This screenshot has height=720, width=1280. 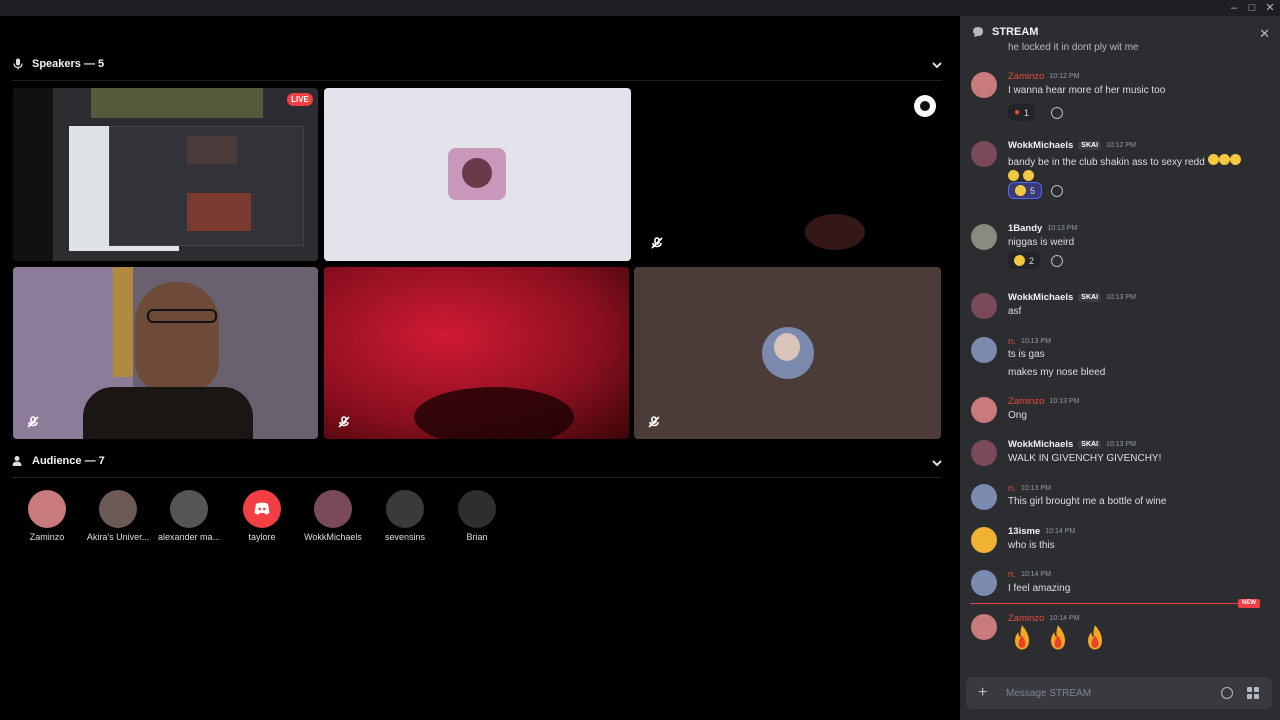 What do you see at coordinates (1024, 531) in the screenshot?
I see `author-name: 13isme` at bounding box center [1024, 531].